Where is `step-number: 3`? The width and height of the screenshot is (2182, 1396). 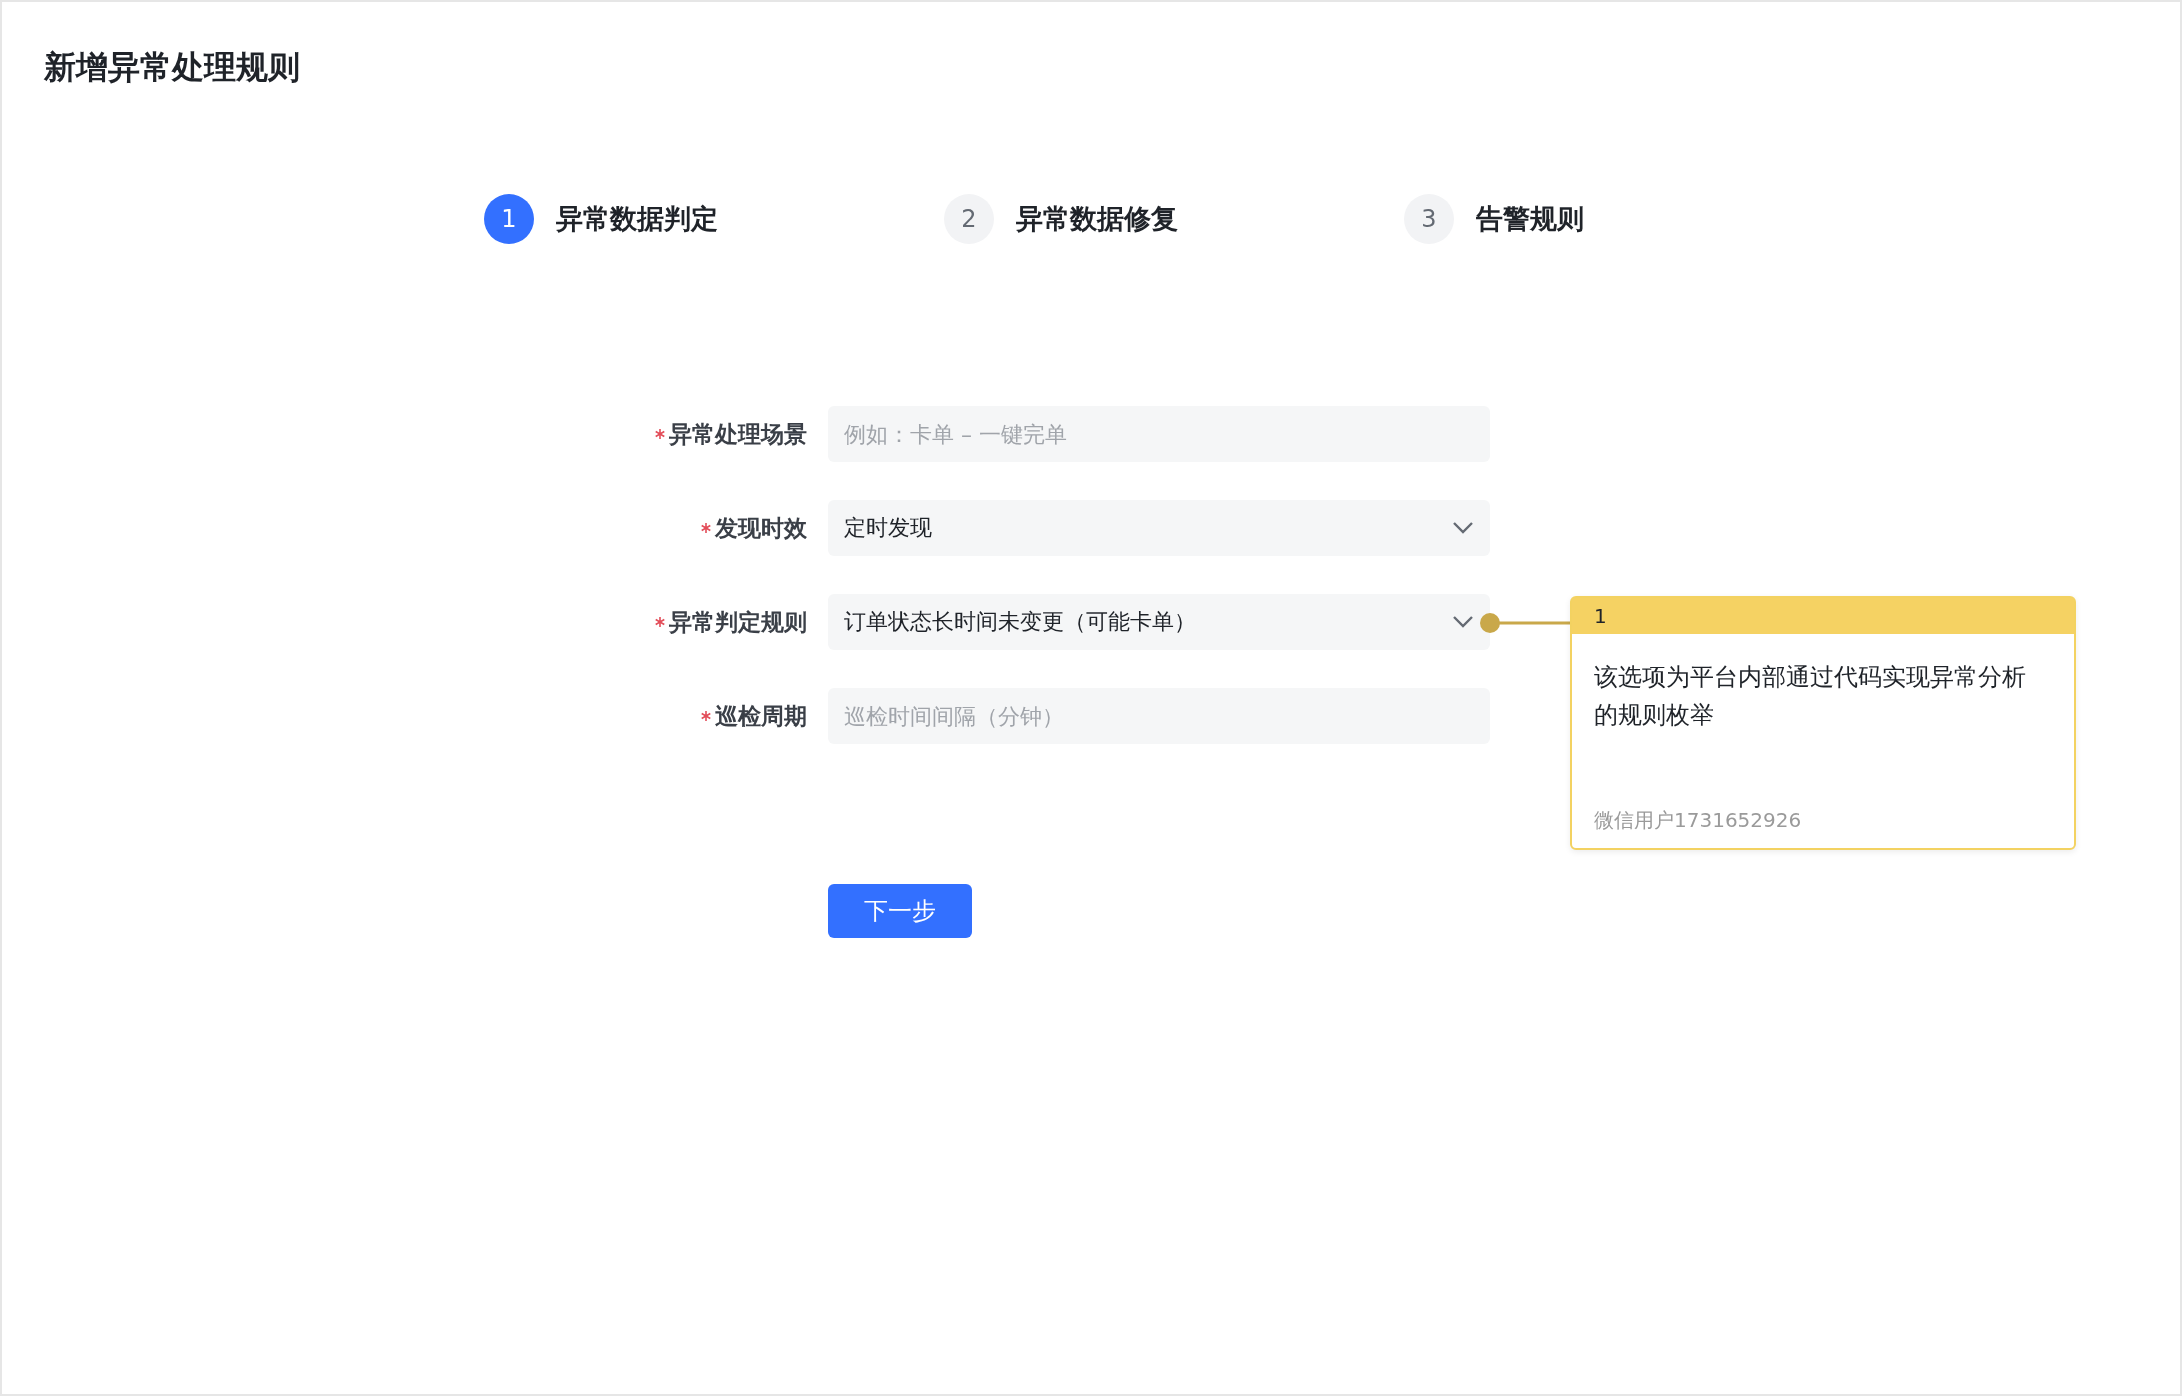
step-number: 3 is located at coordinates (1429, 219).